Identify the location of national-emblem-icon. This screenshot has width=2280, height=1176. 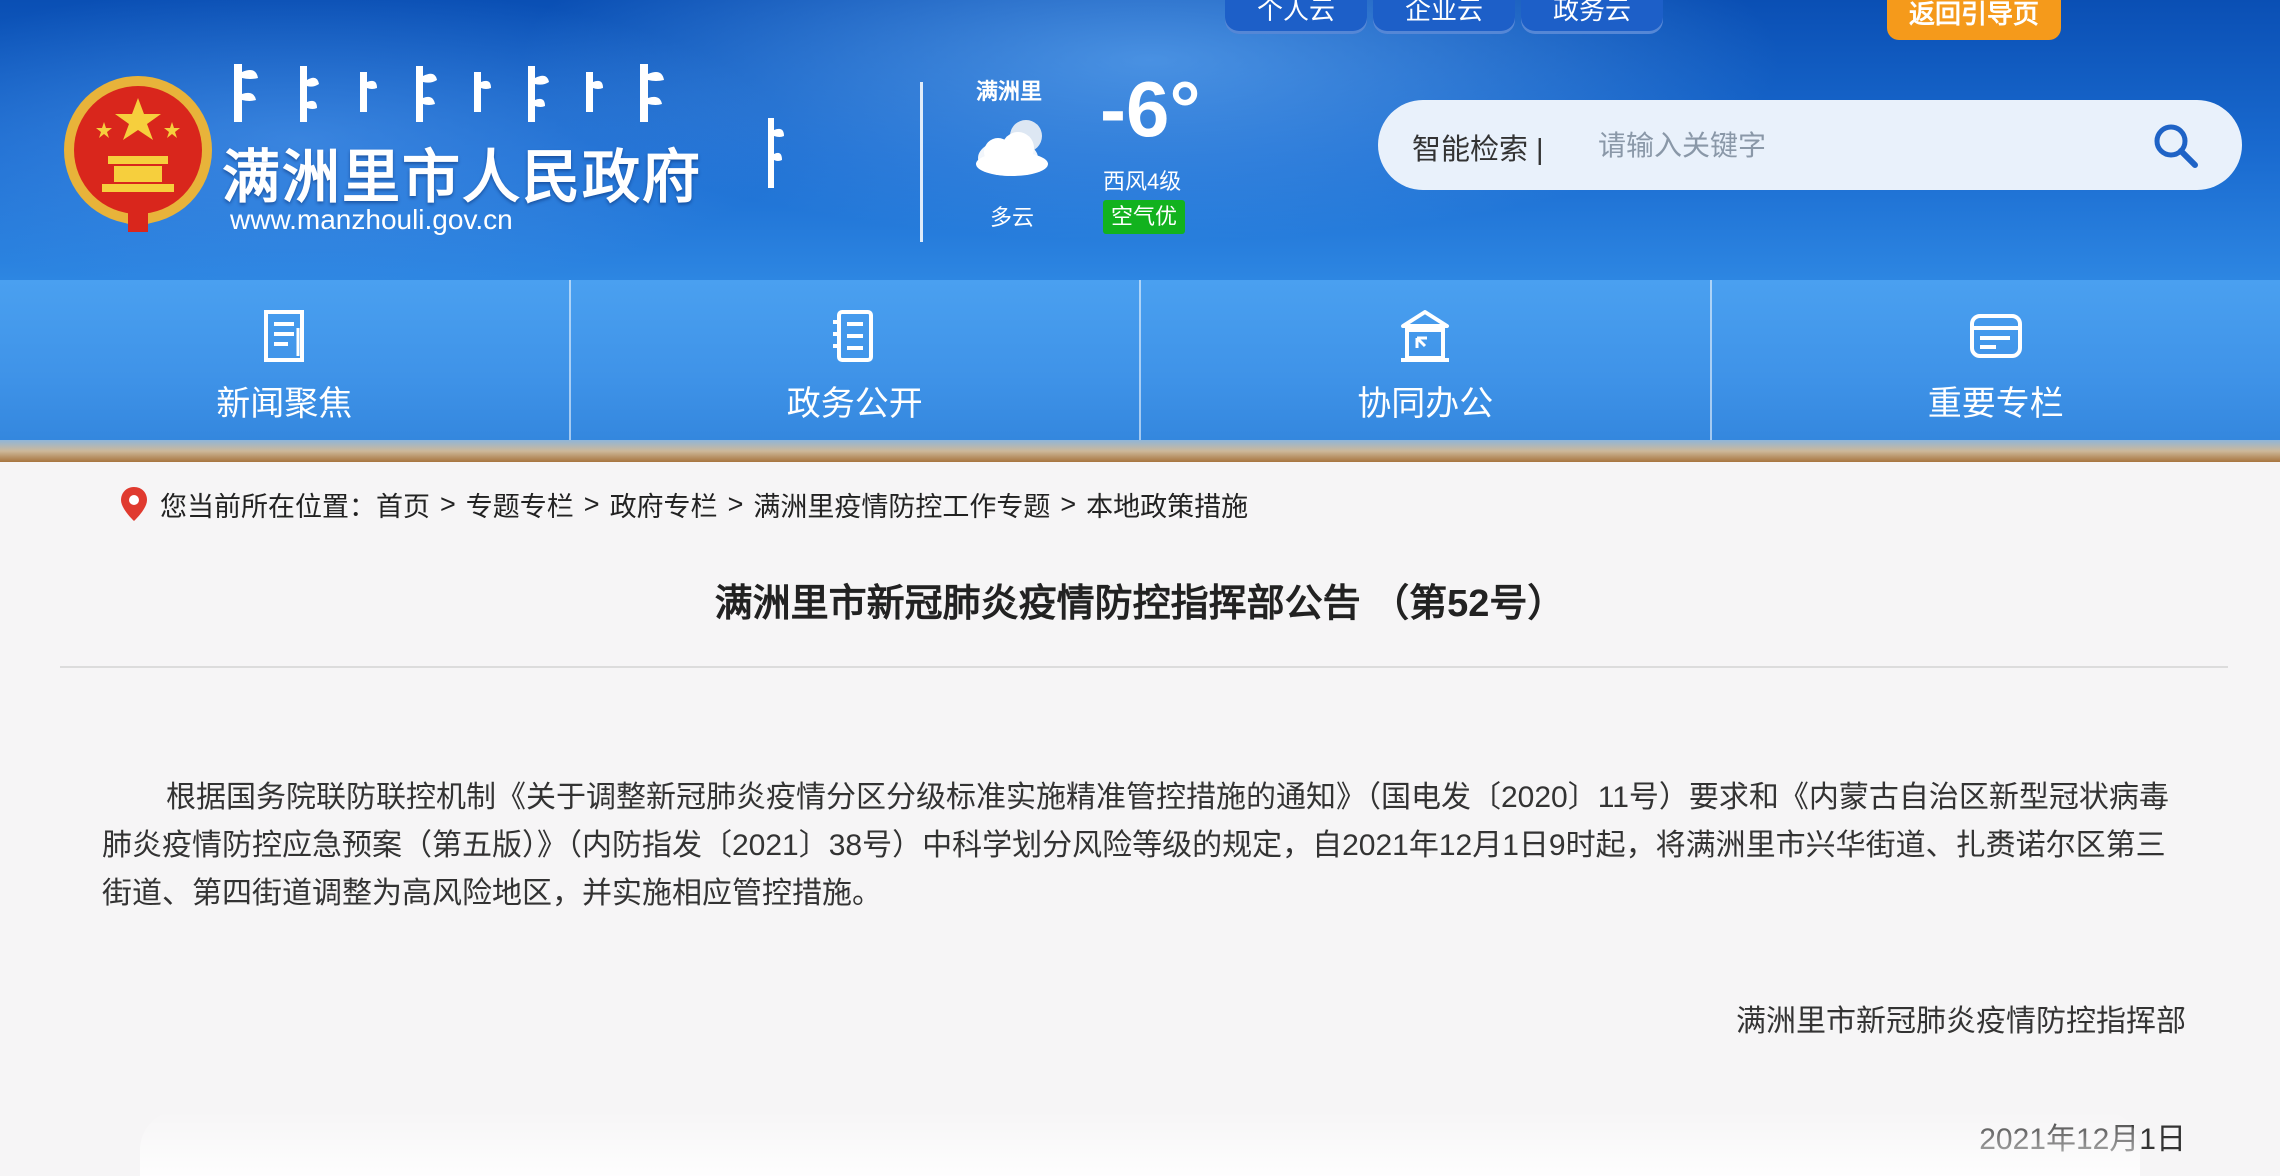
(138, 154).